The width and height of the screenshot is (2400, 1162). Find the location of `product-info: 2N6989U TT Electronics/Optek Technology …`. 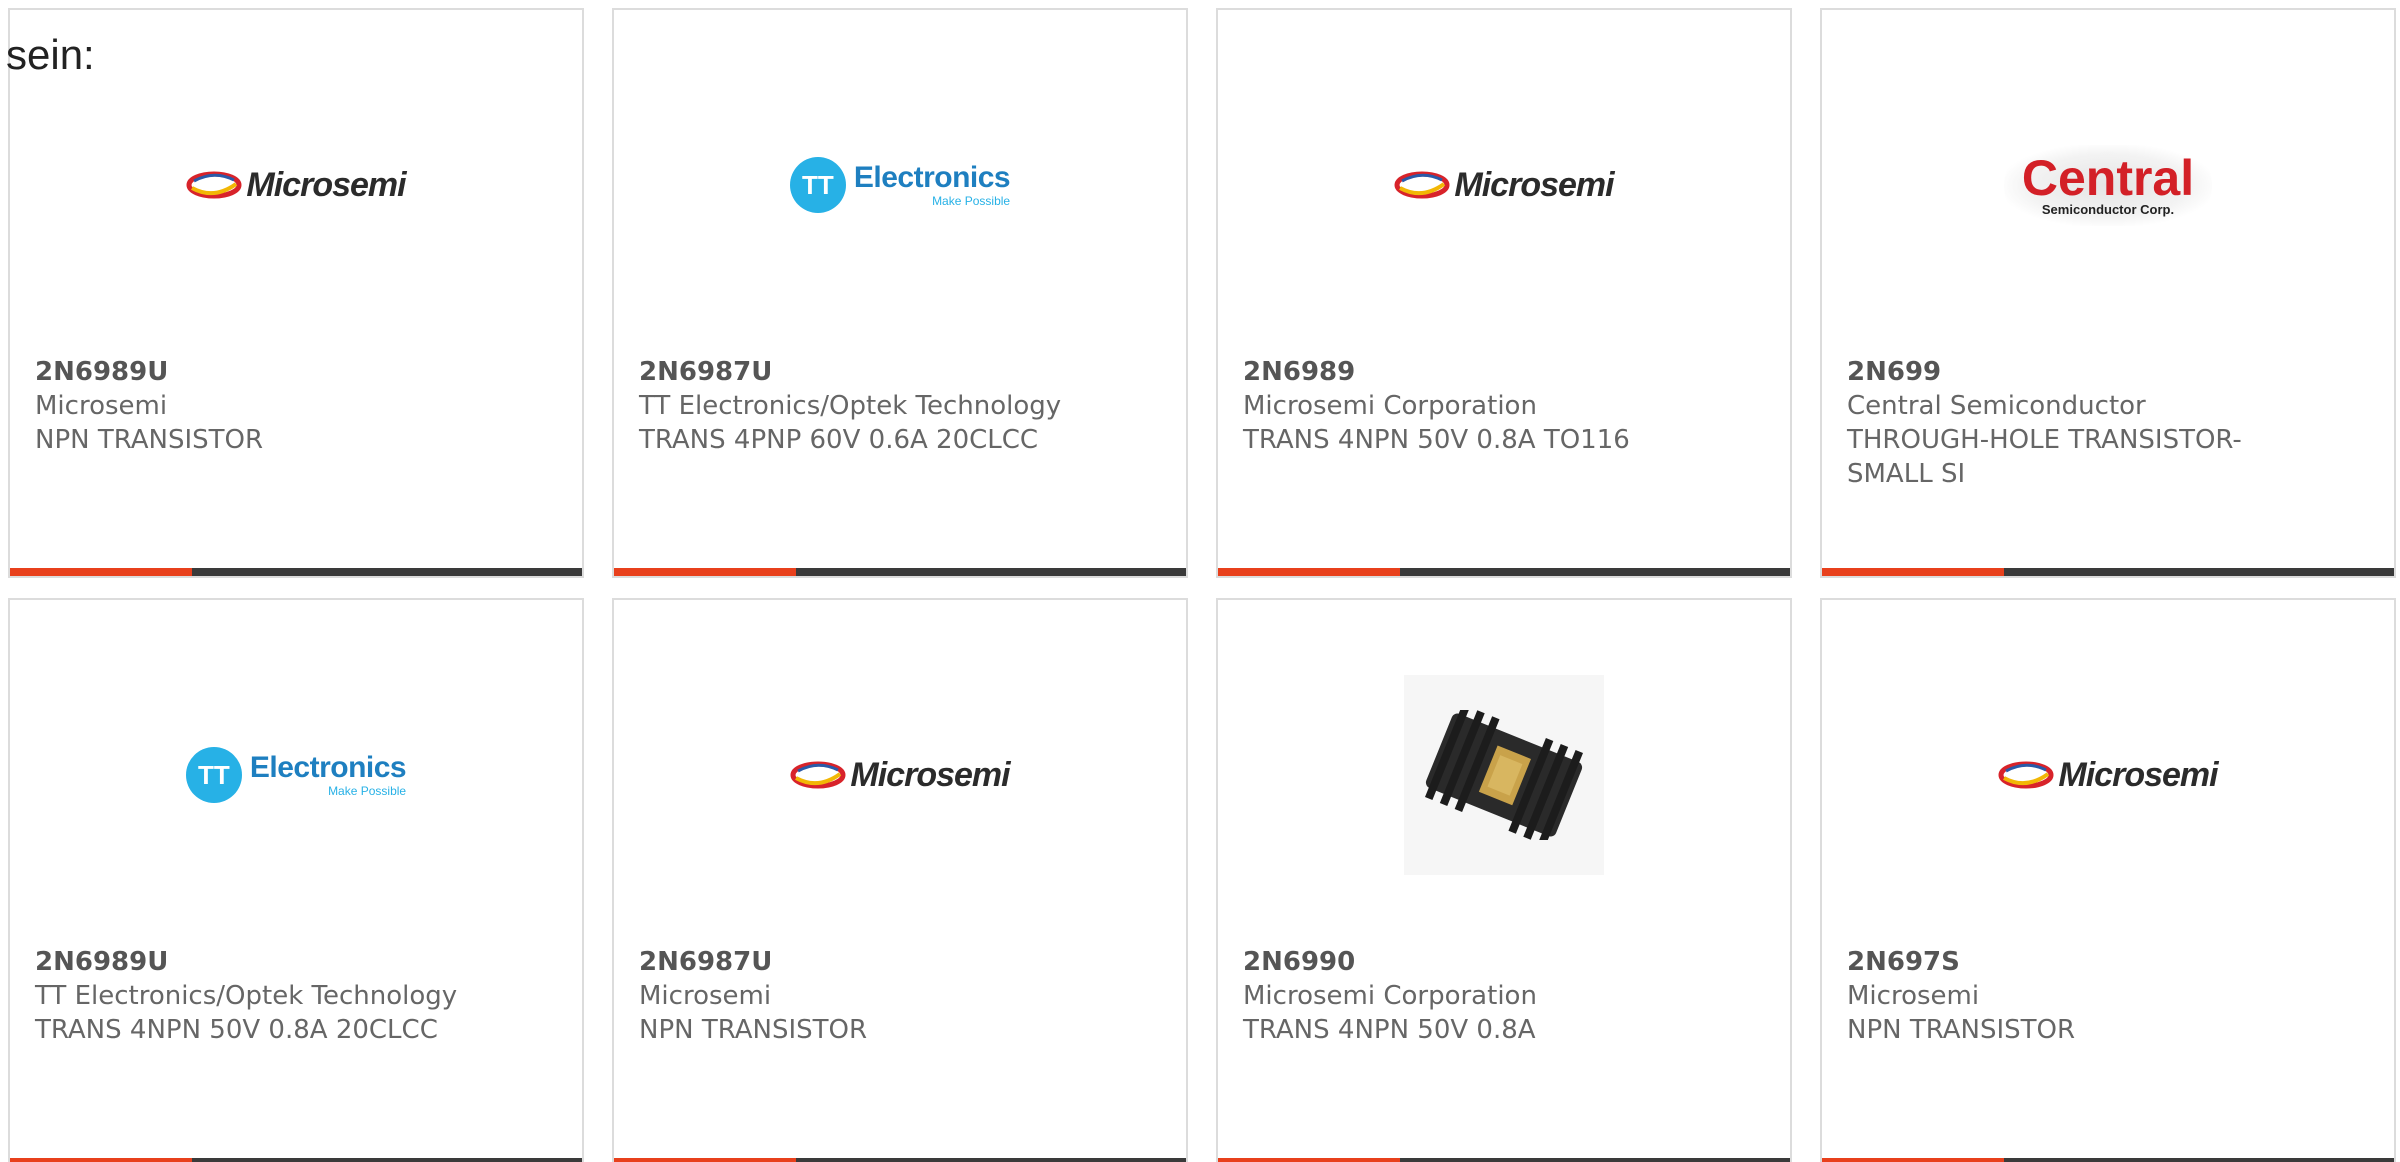

product-info: 2N6989U TT Electronics/Optek Technology … is located at coordinates (296, 996).